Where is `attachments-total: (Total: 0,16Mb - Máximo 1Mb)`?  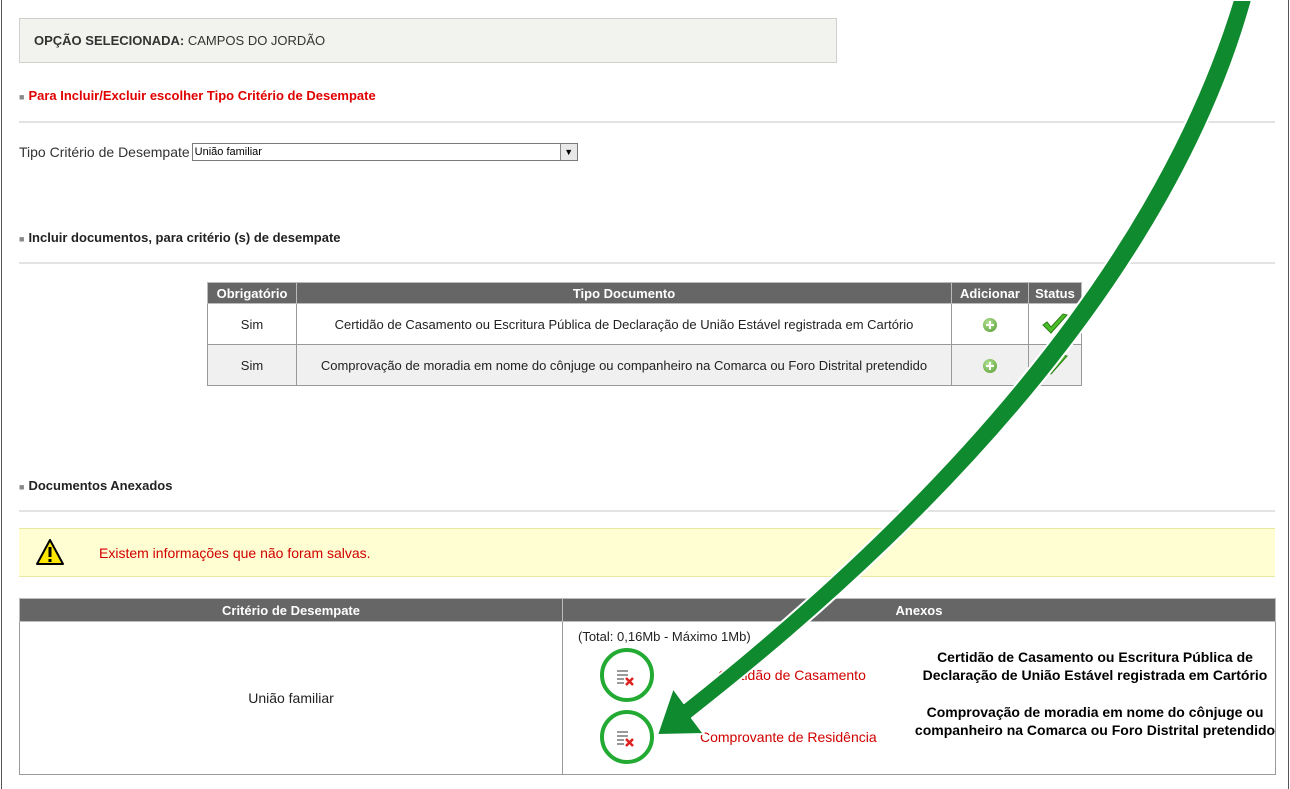 attachments-total: (Total: 0,16Mb - Máximo 1Mb) is located at coordinates (664, 636).